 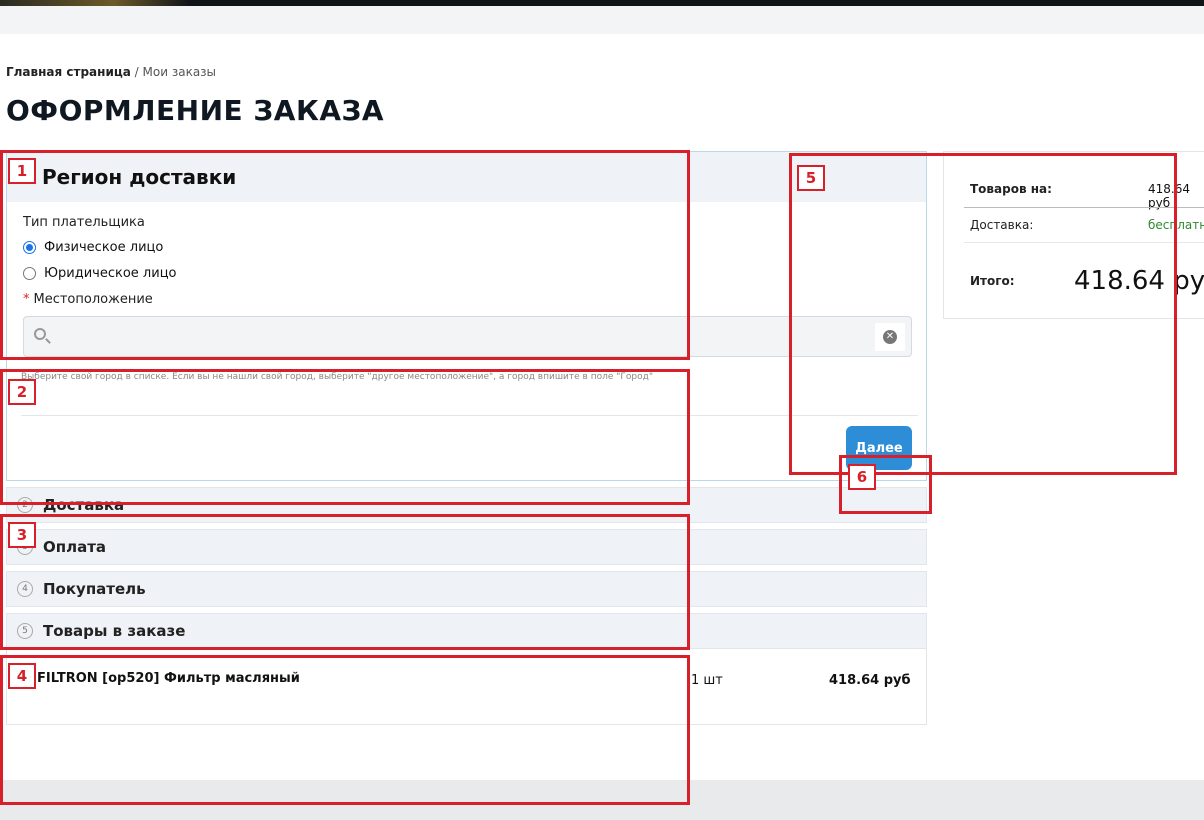 I want to click on clear-icon: ✕, so click(x=890, y=337).